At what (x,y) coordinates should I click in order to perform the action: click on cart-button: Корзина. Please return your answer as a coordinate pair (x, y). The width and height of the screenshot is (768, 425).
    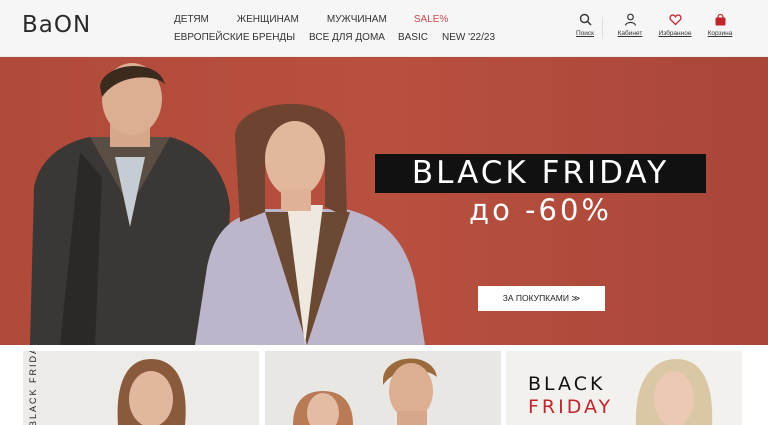
    Looking at the image, I should click on (720, 26).